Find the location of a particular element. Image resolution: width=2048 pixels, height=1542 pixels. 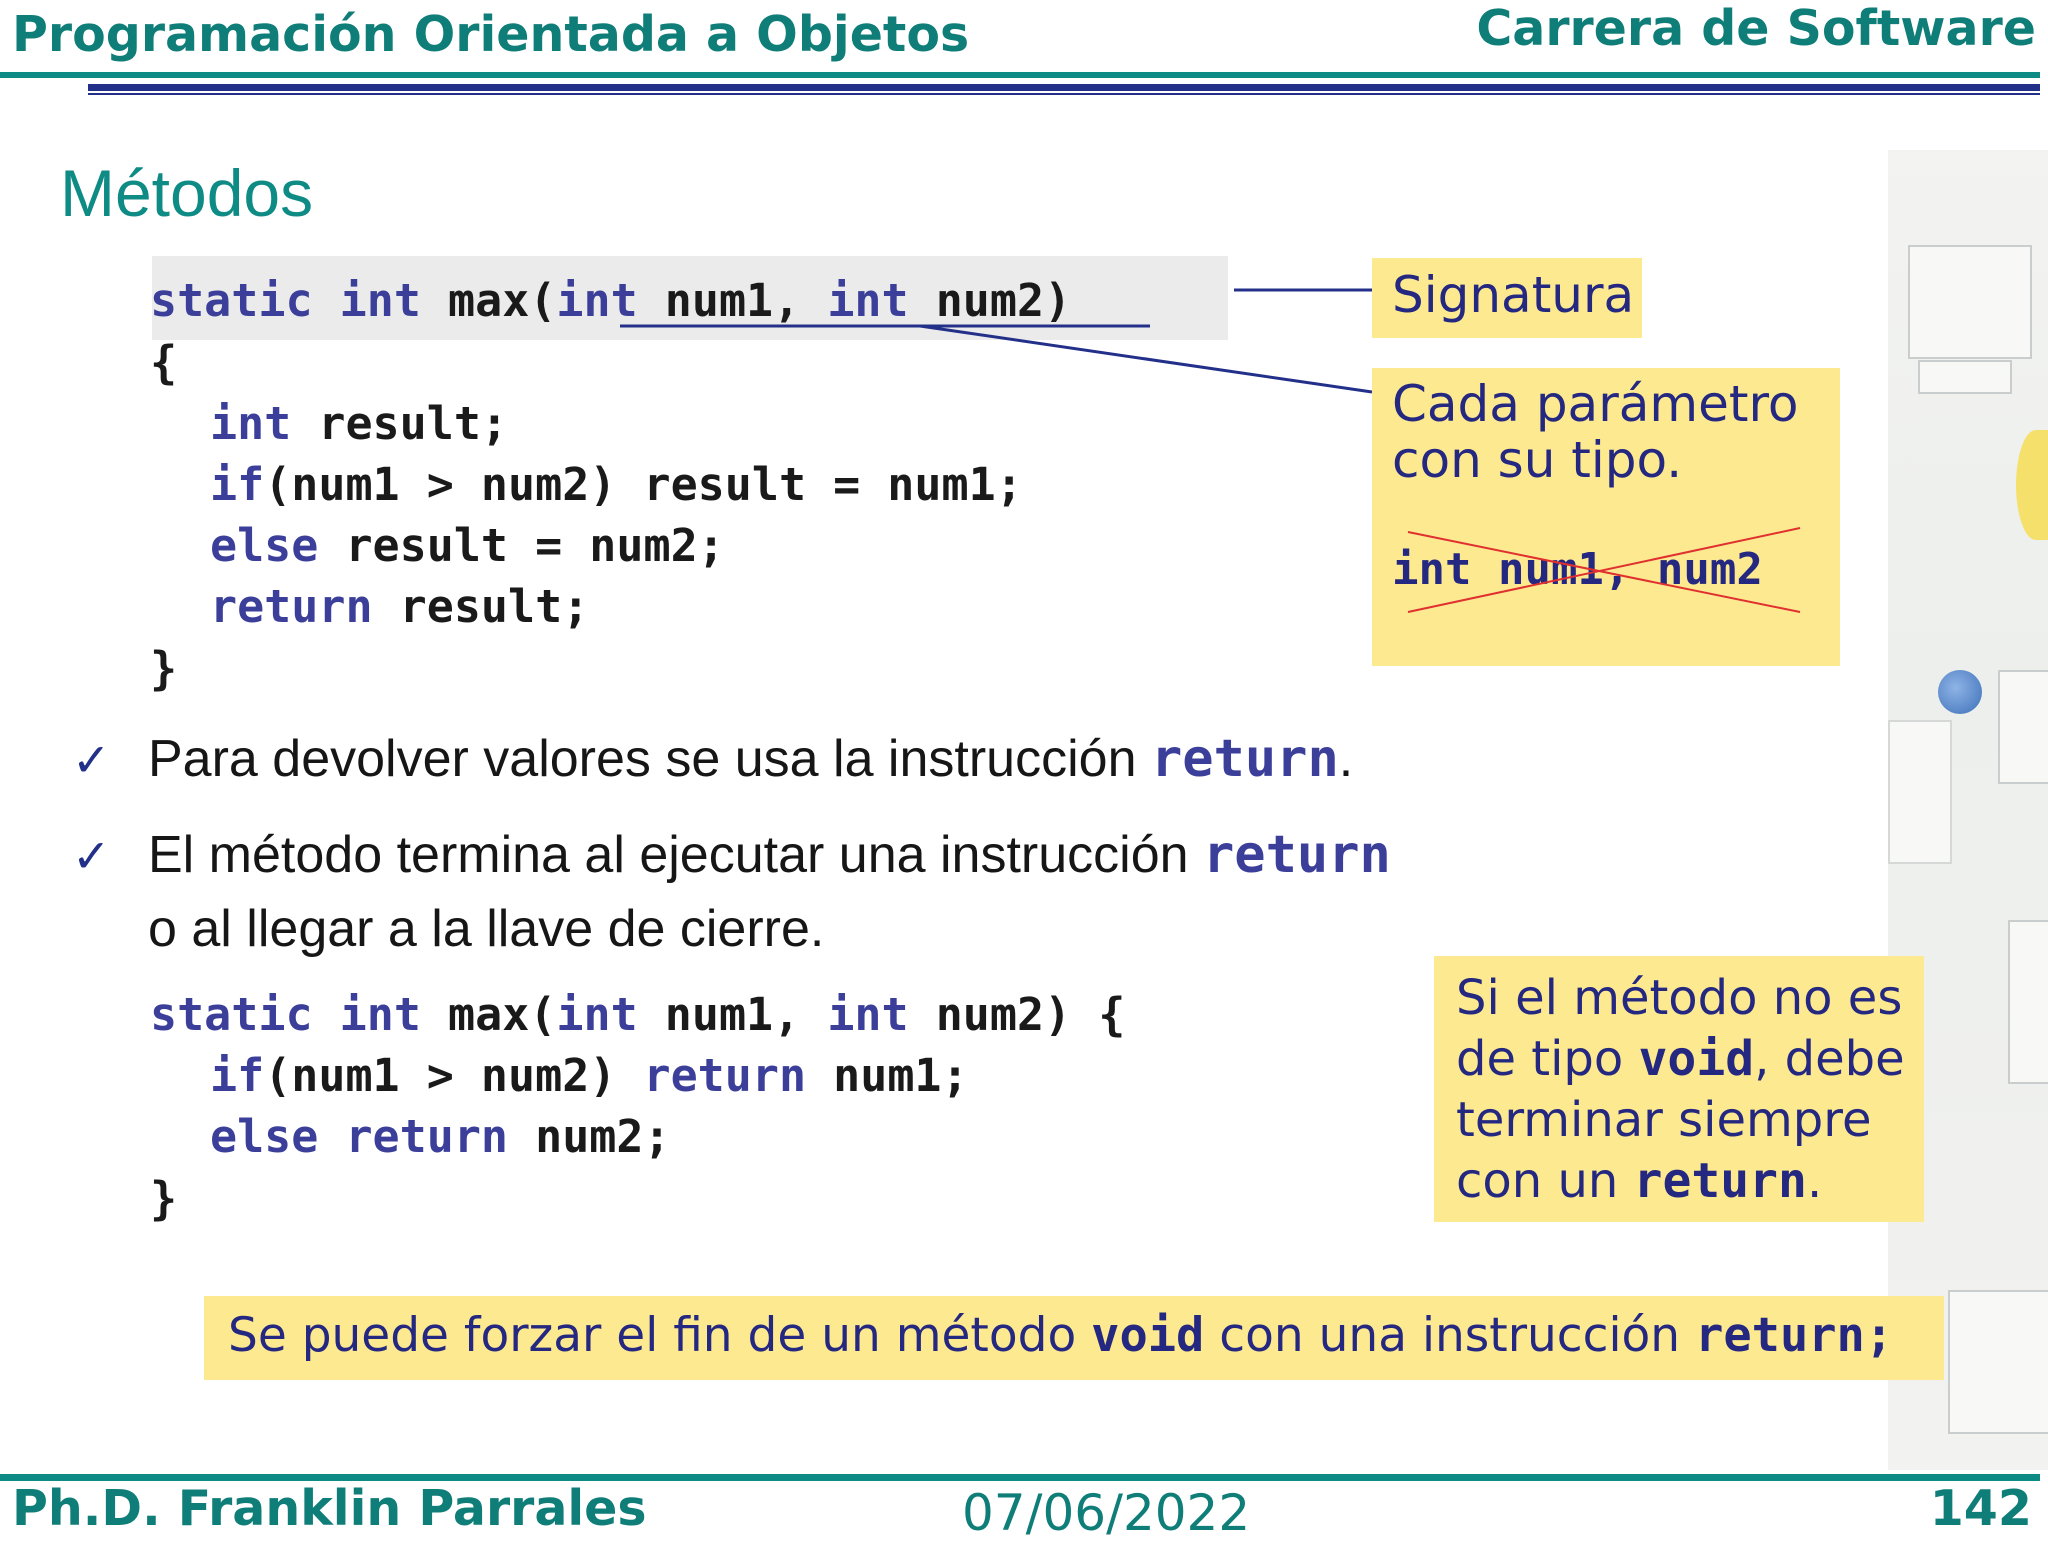

signatura-note: Signatura is located at coordinates (1507, 298).